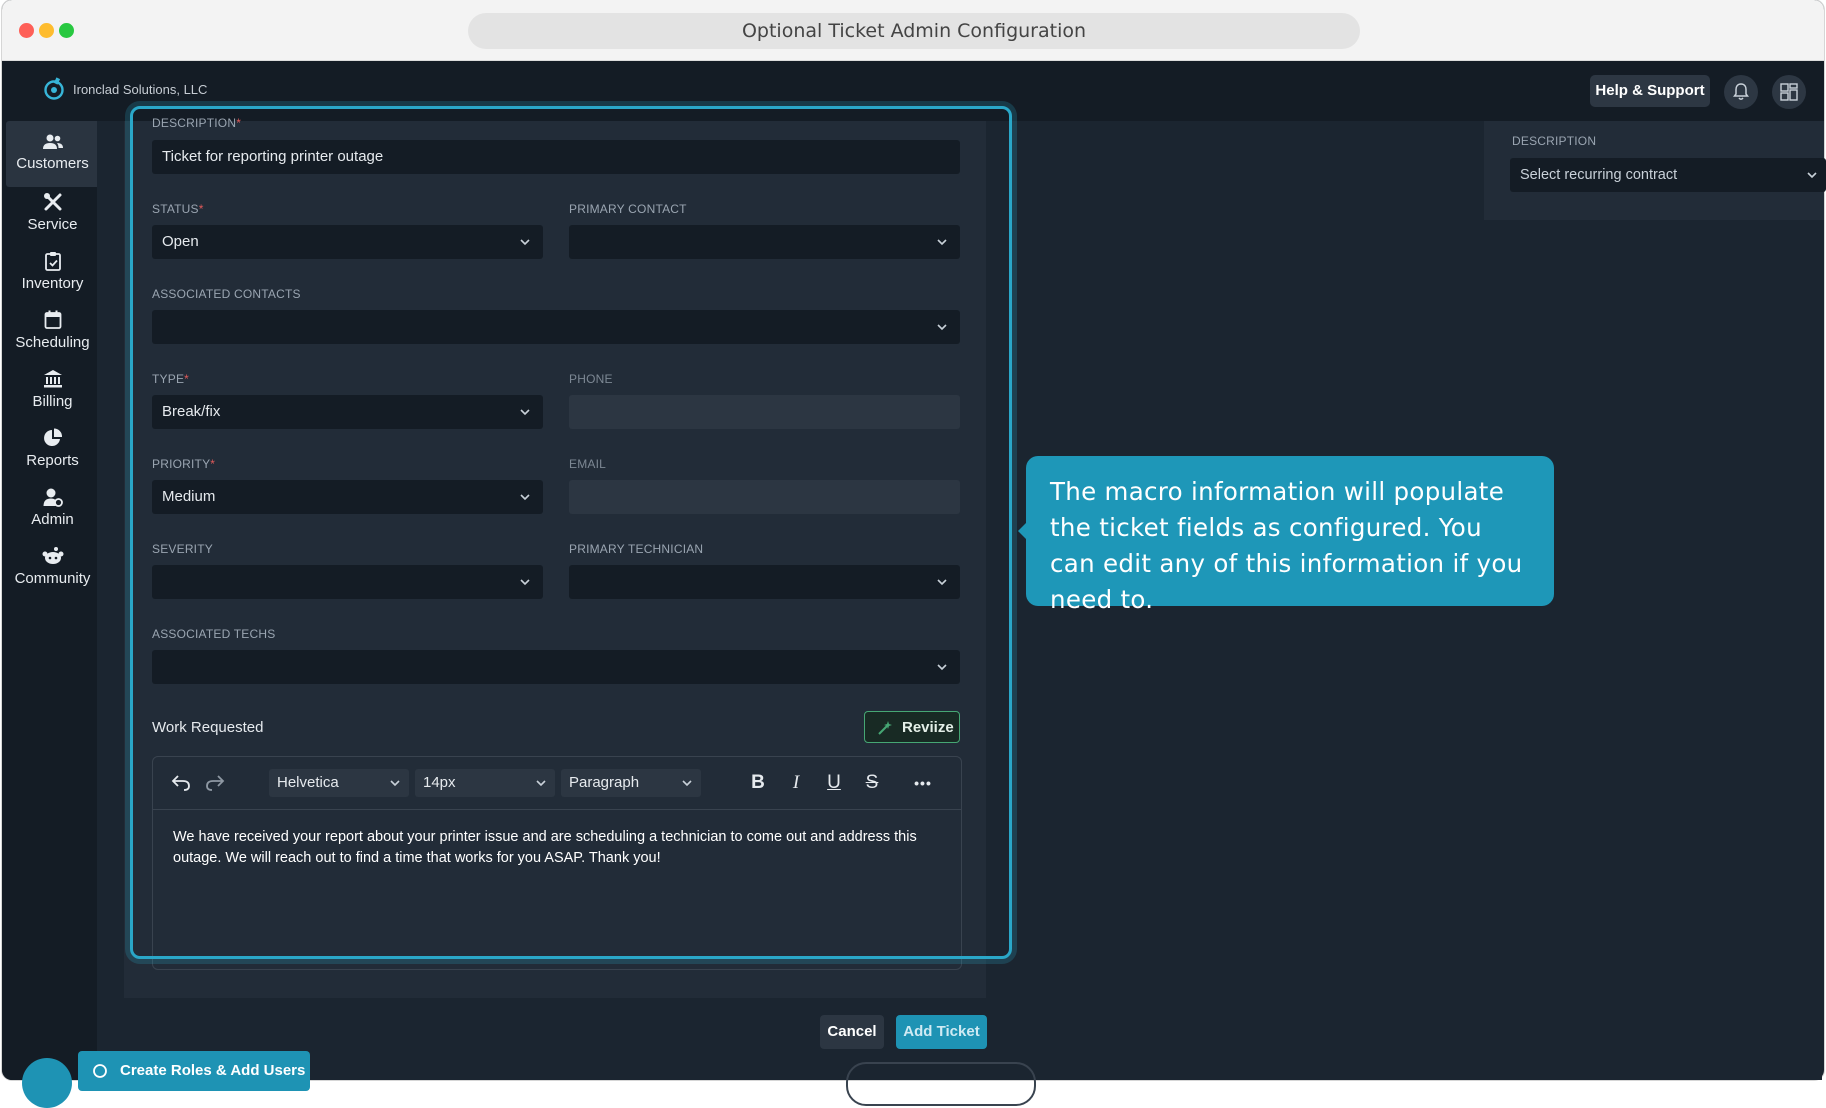  I want to click on company-name: Ironclad Solutions, LLC, so click(140, 89).